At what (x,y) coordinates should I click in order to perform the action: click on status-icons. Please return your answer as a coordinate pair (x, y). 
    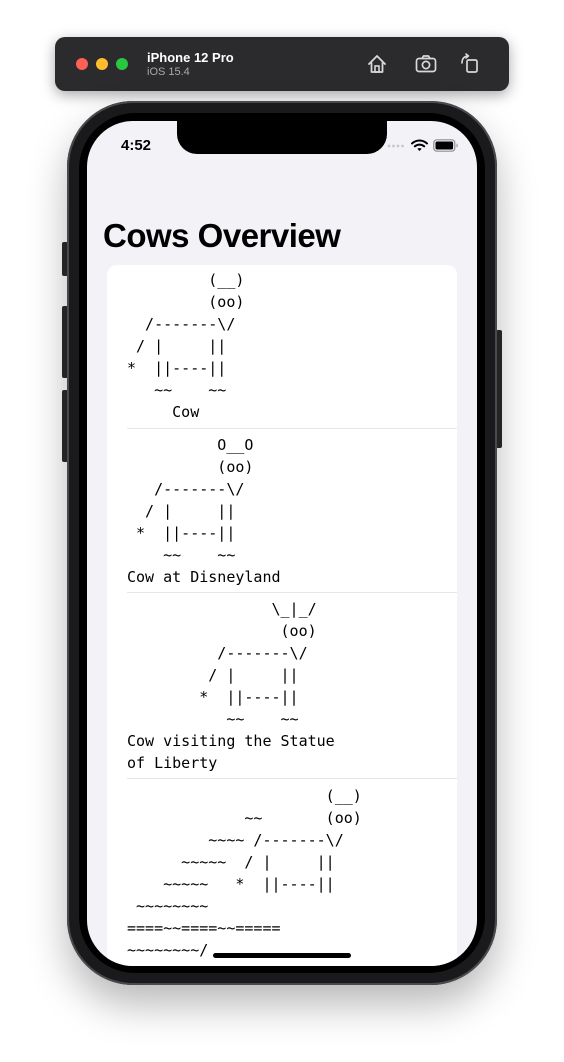
    Looking at the image, I should click on (425, 146).